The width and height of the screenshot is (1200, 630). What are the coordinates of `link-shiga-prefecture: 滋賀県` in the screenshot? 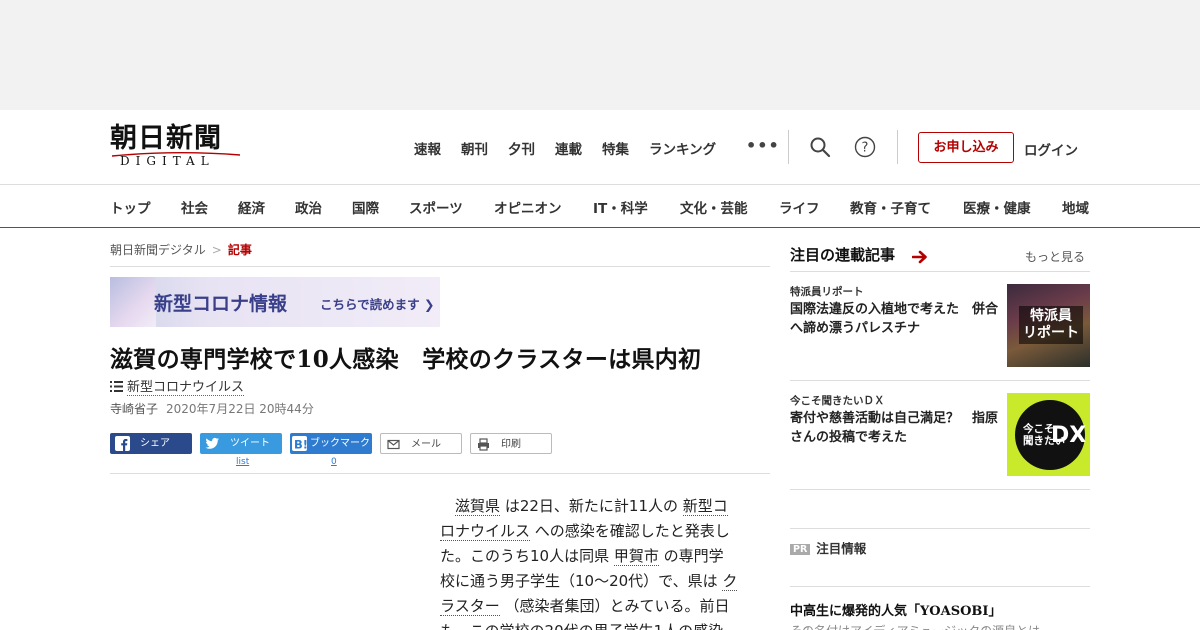 It's located at (478, 506).